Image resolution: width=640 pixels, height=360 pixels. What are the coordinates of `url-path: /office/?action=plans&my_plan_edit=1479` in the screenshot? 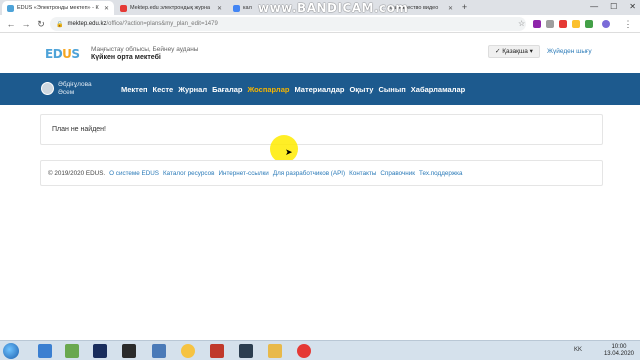 It's located at (162, 24).